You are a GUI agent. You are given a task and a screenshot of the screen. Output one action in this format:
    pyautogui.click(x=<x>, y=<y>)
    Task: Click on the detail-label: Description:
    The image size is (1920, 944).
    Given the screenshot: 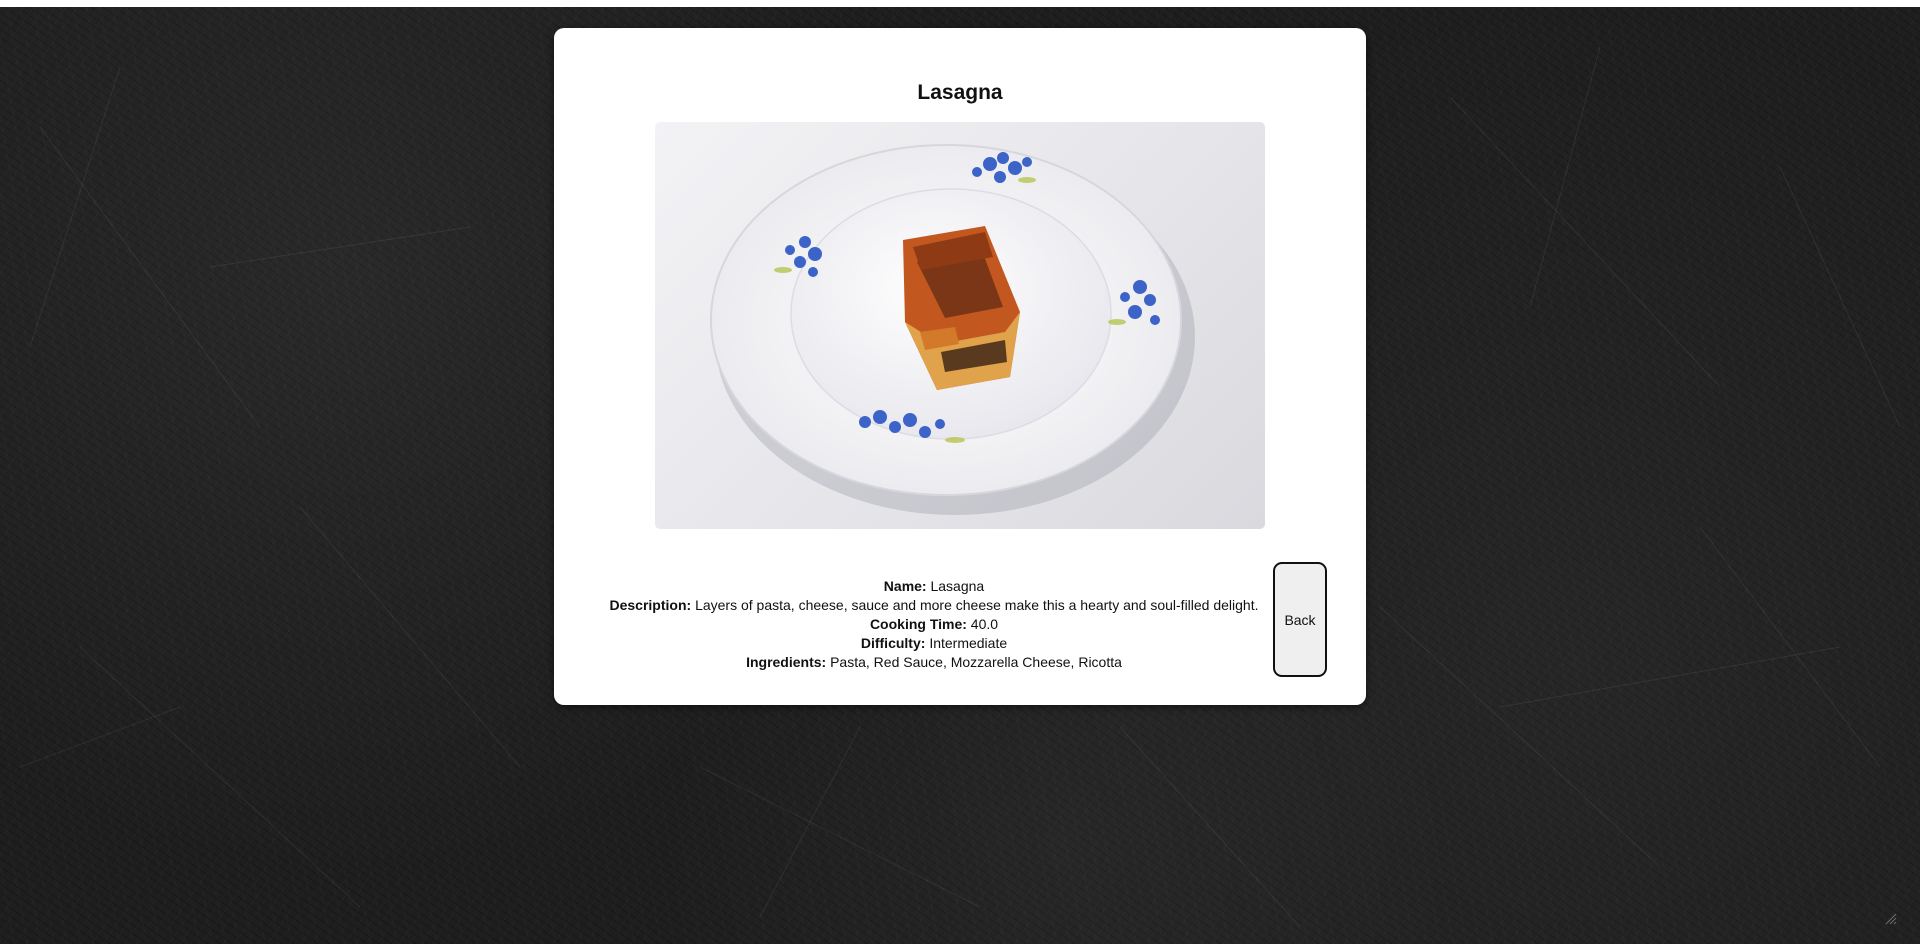 What is the action you would take?
    pyautogui.click(x=650, y=605)
    